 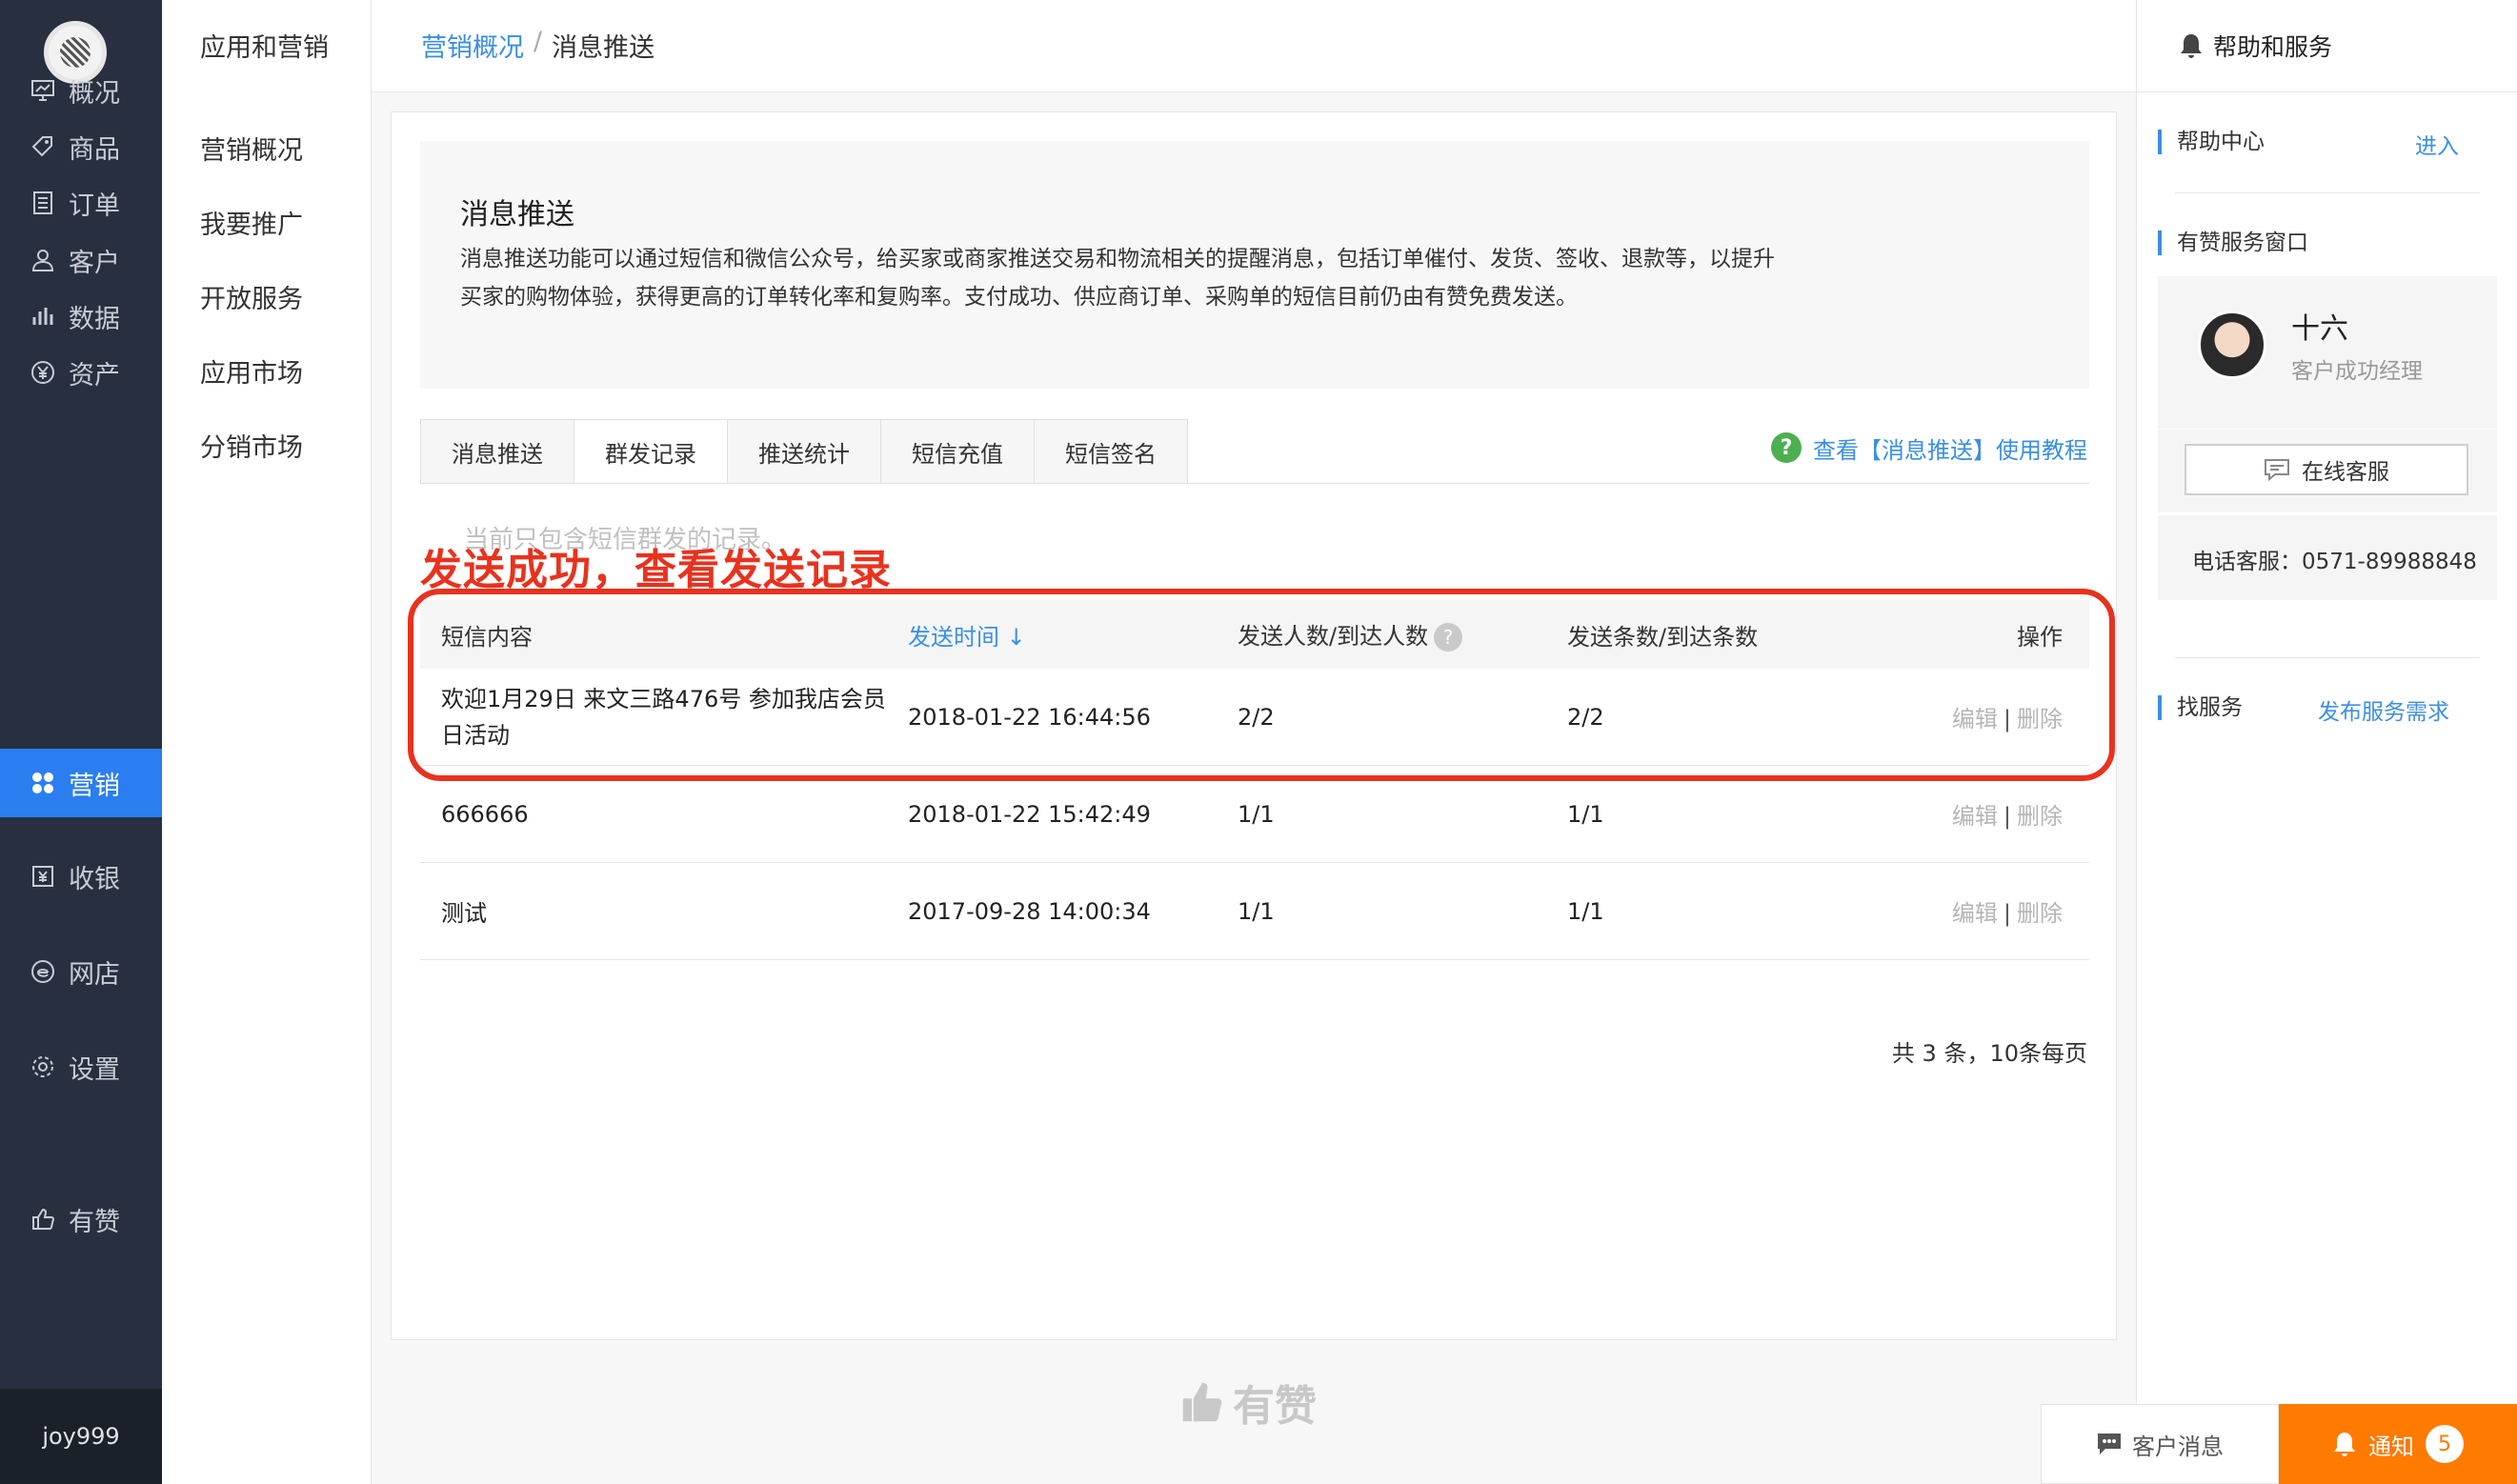 I want to click on tab-sms-recharge: 短信充值, so click(x=957, y=452).